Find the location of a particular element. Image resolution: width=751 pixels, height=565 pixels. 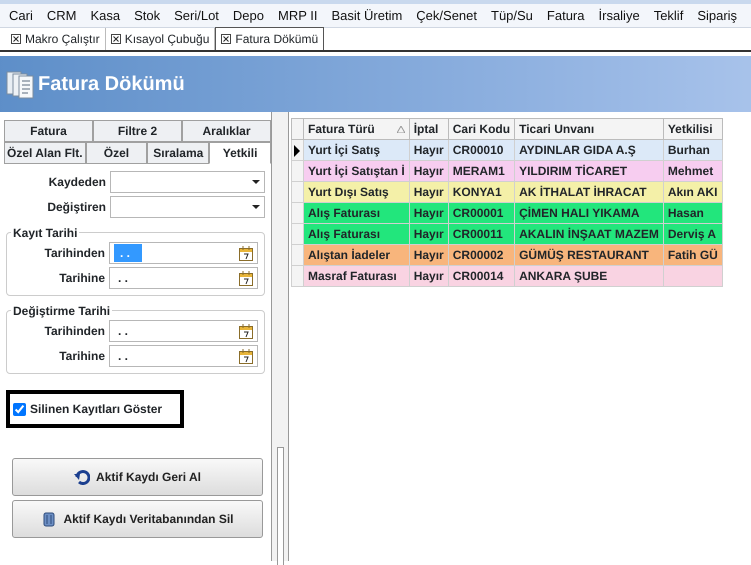

table-cell: GÜMÜŞ RESTAURANT is located at coordinates (584, 255).